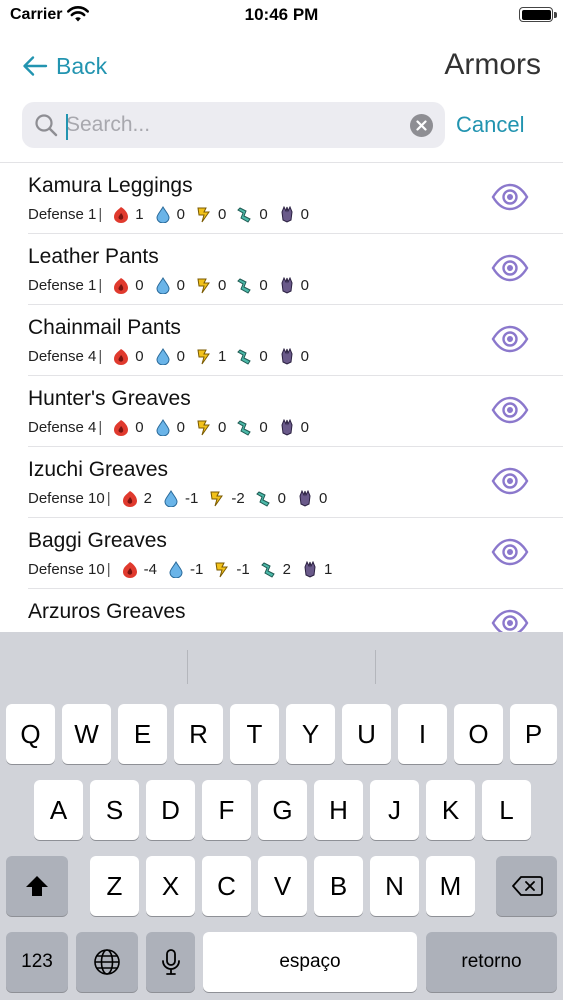  What do you see at coordinates (421, 125) in the screenshot?
I see `clear-search-button` at bounding box center [421, 125].